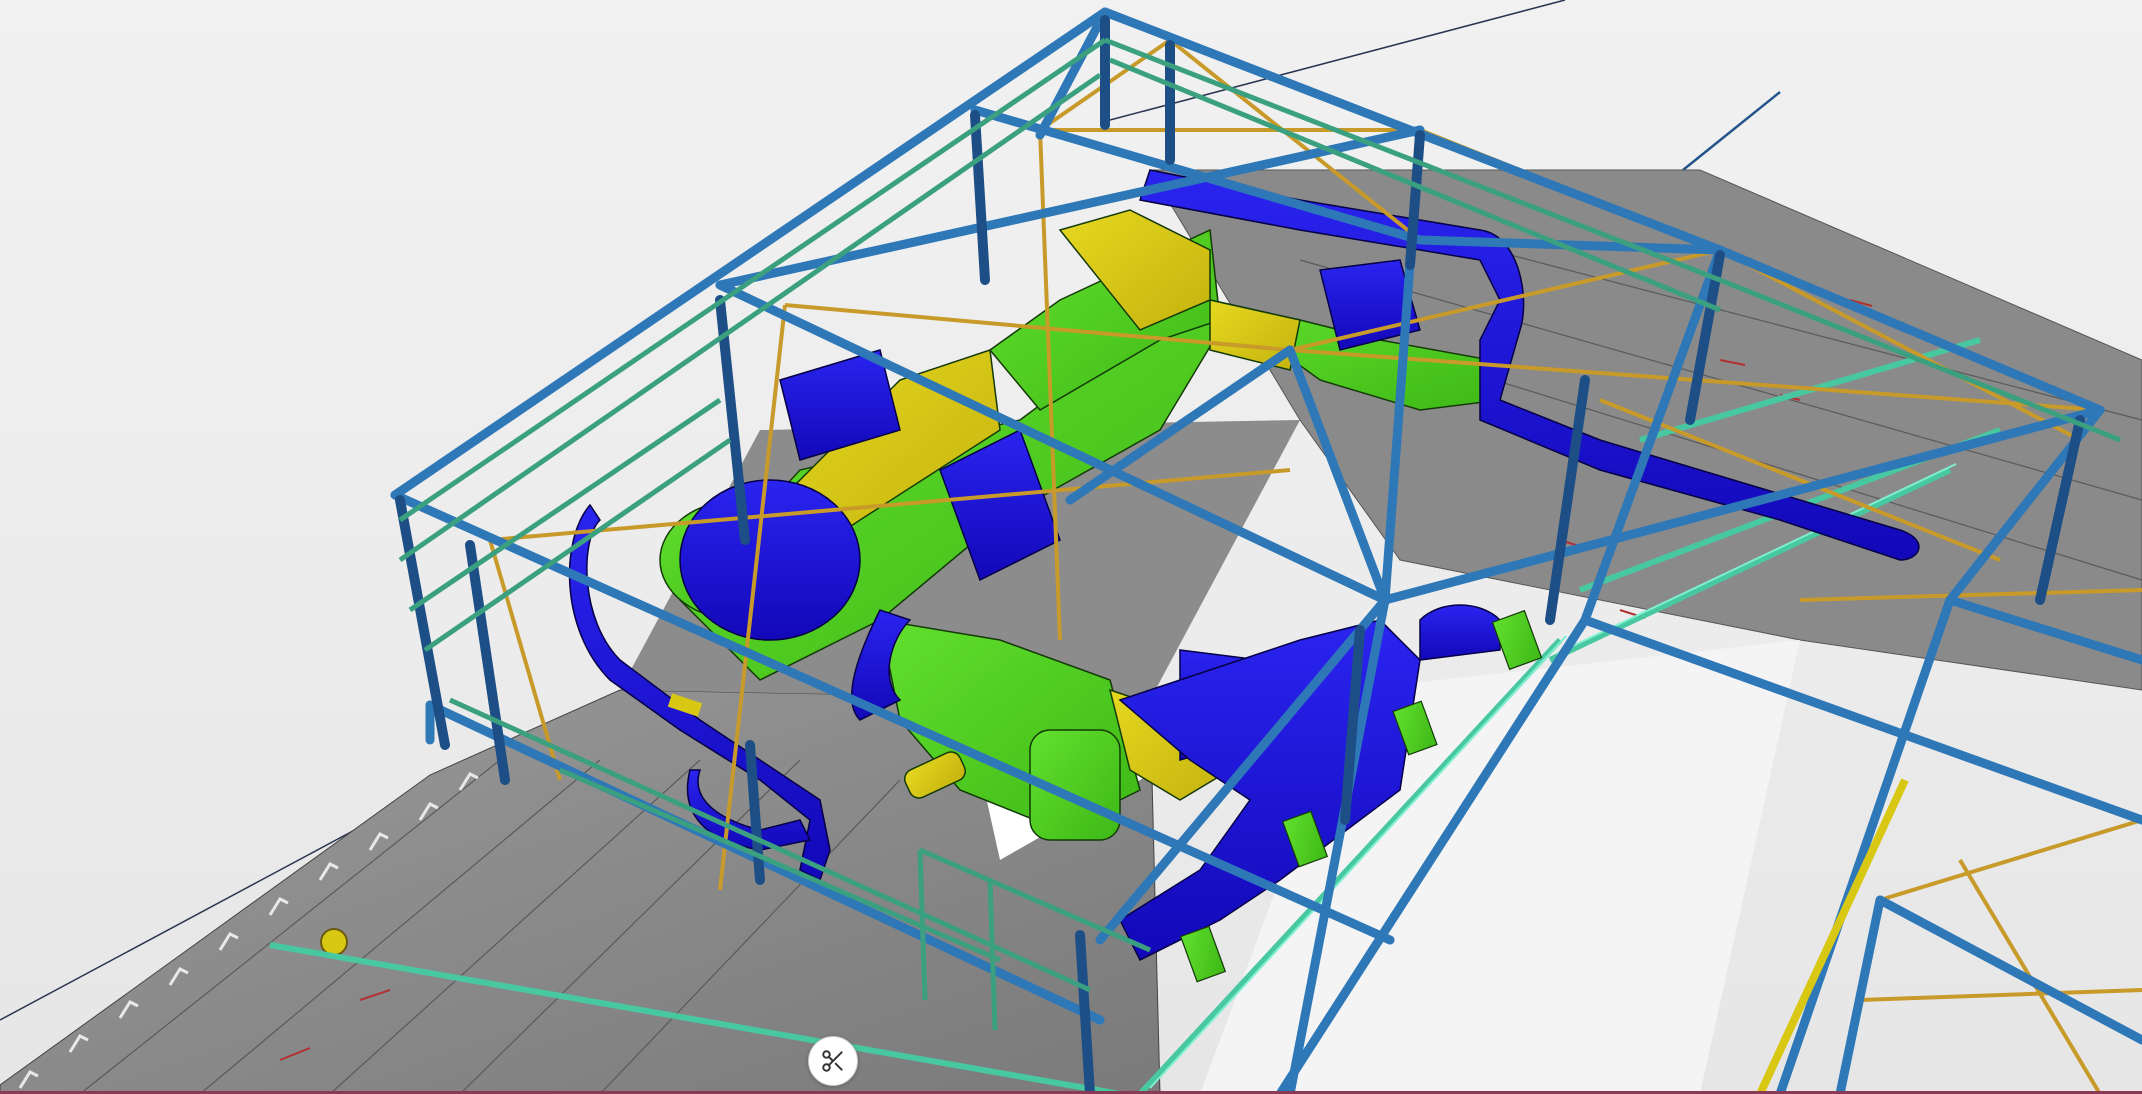 The width and height of the screenshot is (2142, 1094). I want to click on floor-drain, so click(334, 942).